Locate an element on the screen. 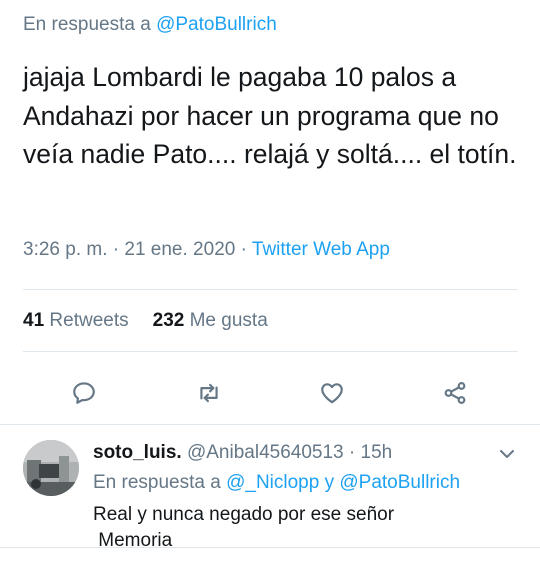 This screenshot has width=540, height=569. reply-button is located at coordinates (84, 393).